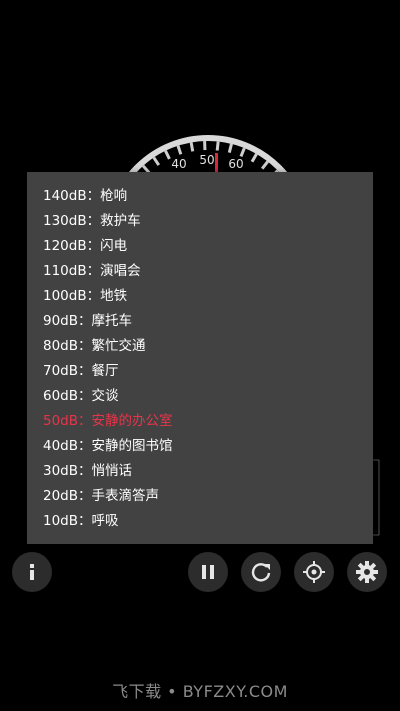 The image size is (400, 711). What do you see at coordinates (200, 496) in the screenshot?
I see `level-item-20db: 20dB：手表滴答声` at bounding box center [200, 496].